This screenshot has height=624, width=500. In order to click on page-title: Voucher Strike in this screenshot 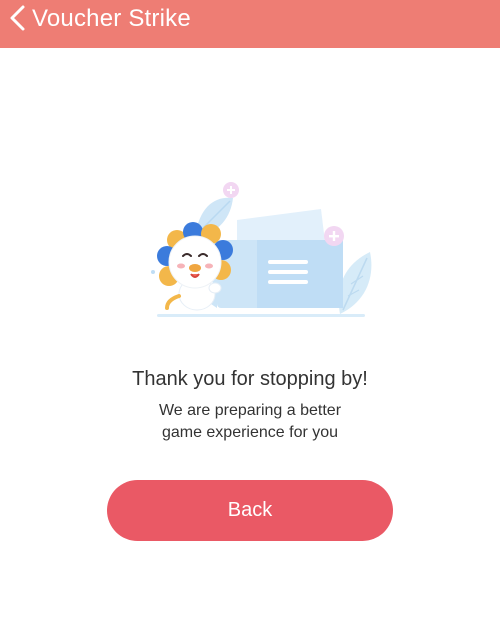, I will do `click(111, 18)`.